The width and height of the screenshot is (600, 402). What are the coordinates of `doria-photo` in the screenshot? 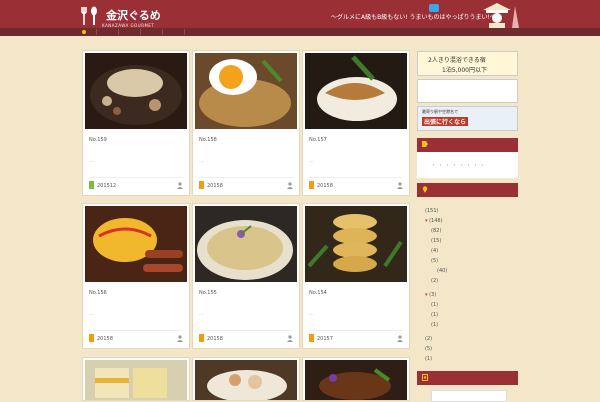 It's located at (246, 244).